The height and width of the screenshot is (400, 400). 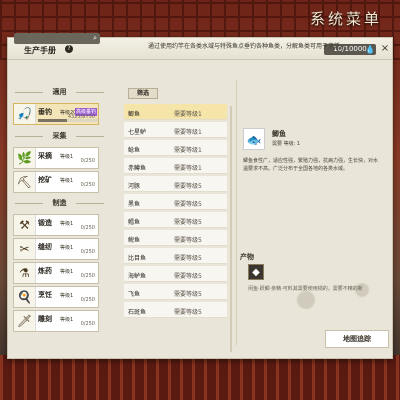 I want to click on section-gathering: 采集, so click(x=59, y=136).